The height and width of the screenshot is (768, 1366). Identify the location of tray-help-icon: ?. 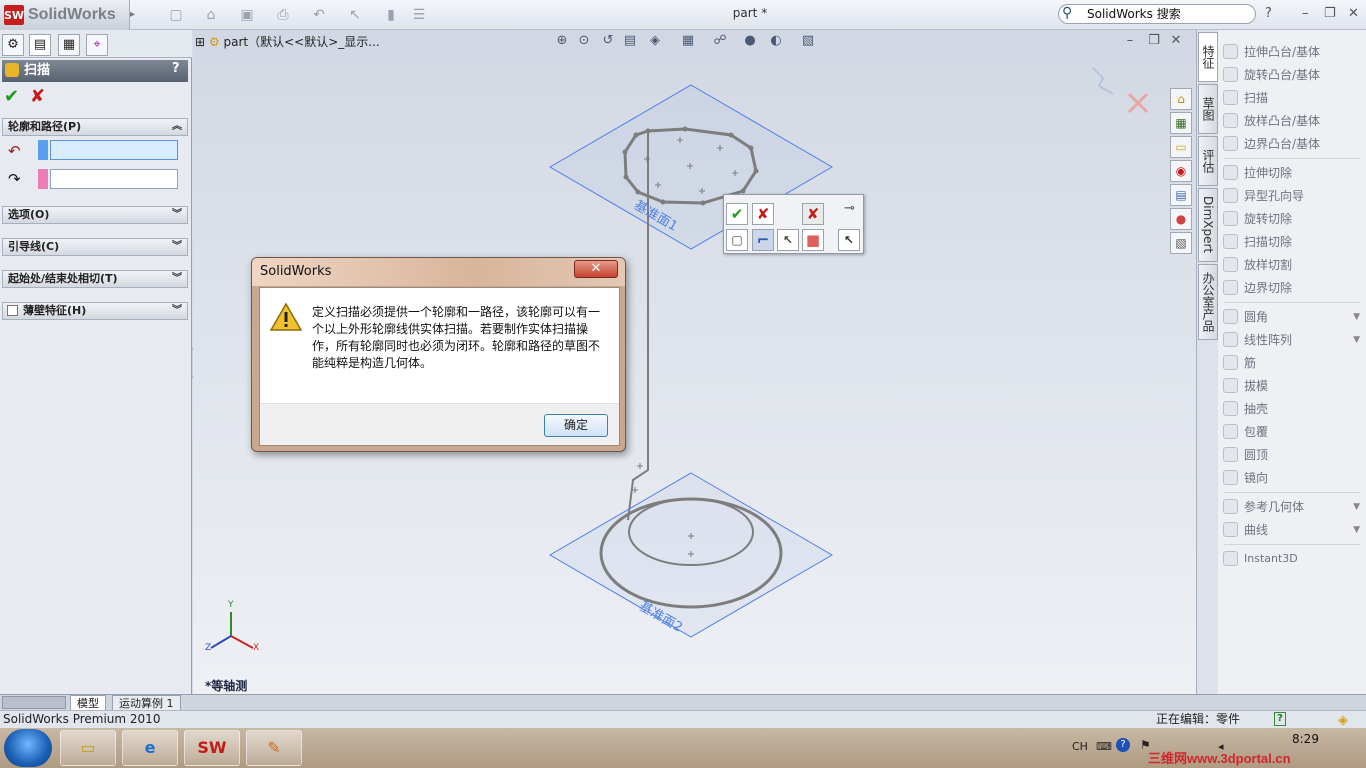
(1123, 745).